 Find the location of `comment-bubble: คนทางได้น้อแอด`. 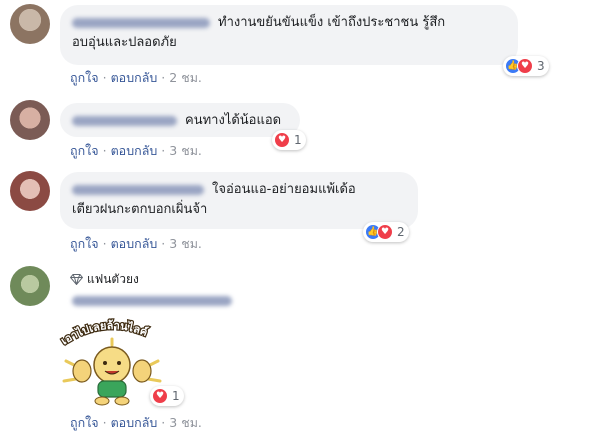

comment-bubble: คนทางได้น้อแอด is located at coordinates (180, 120).